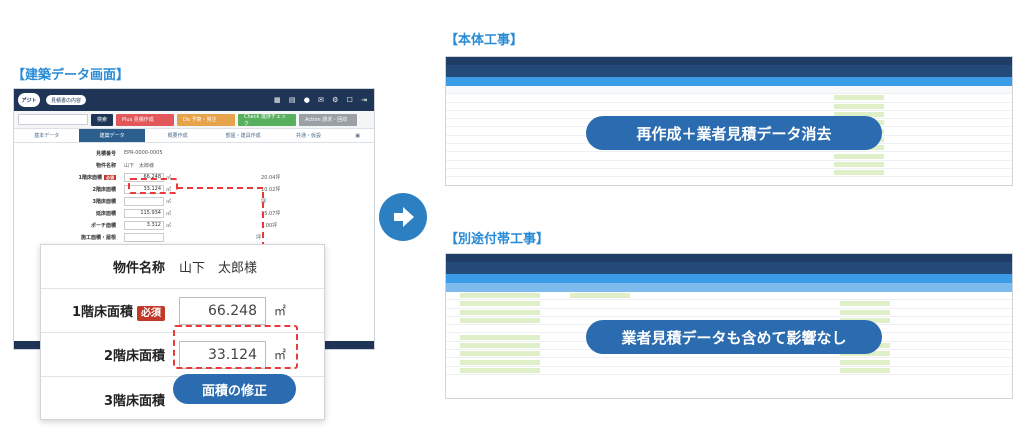 Image resolution: width=1024 pixels, height=439 pixels. What do you see at coordinates (182, 267) in the screenshot?
I see `zoom-row-name: 物件名称 山下 太郎様` at bounding box center [182, 267].